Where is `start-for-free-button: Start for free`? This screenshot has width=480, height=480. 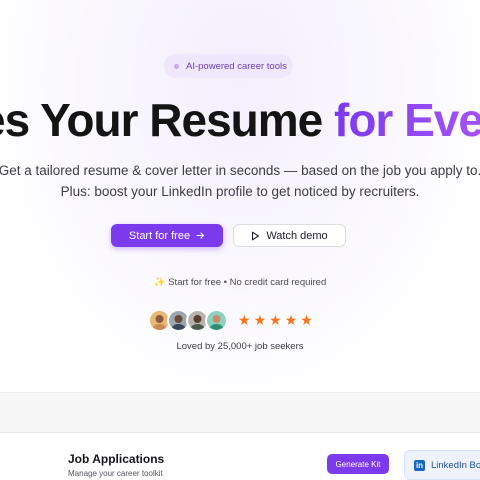
start-for-free-button: Start for free is located at coordinates (167, 235).